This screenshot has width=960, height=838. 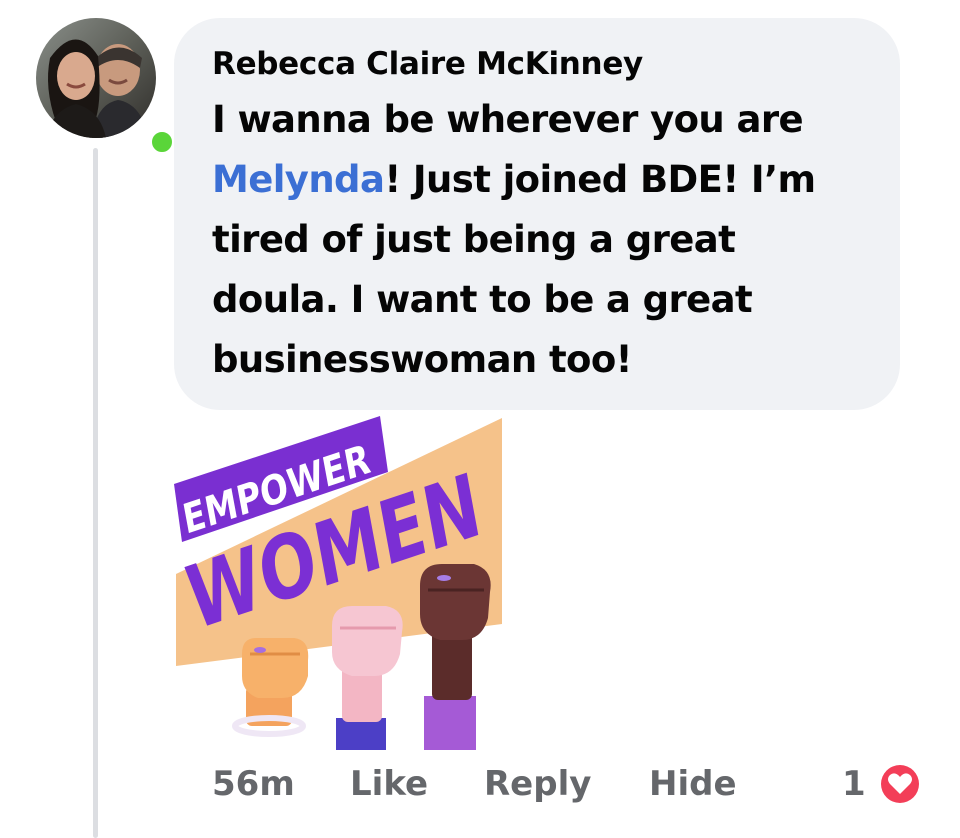 I want to click on empower-women-sticker: EMPOWER WOMEN, so click(x=340, y=582).